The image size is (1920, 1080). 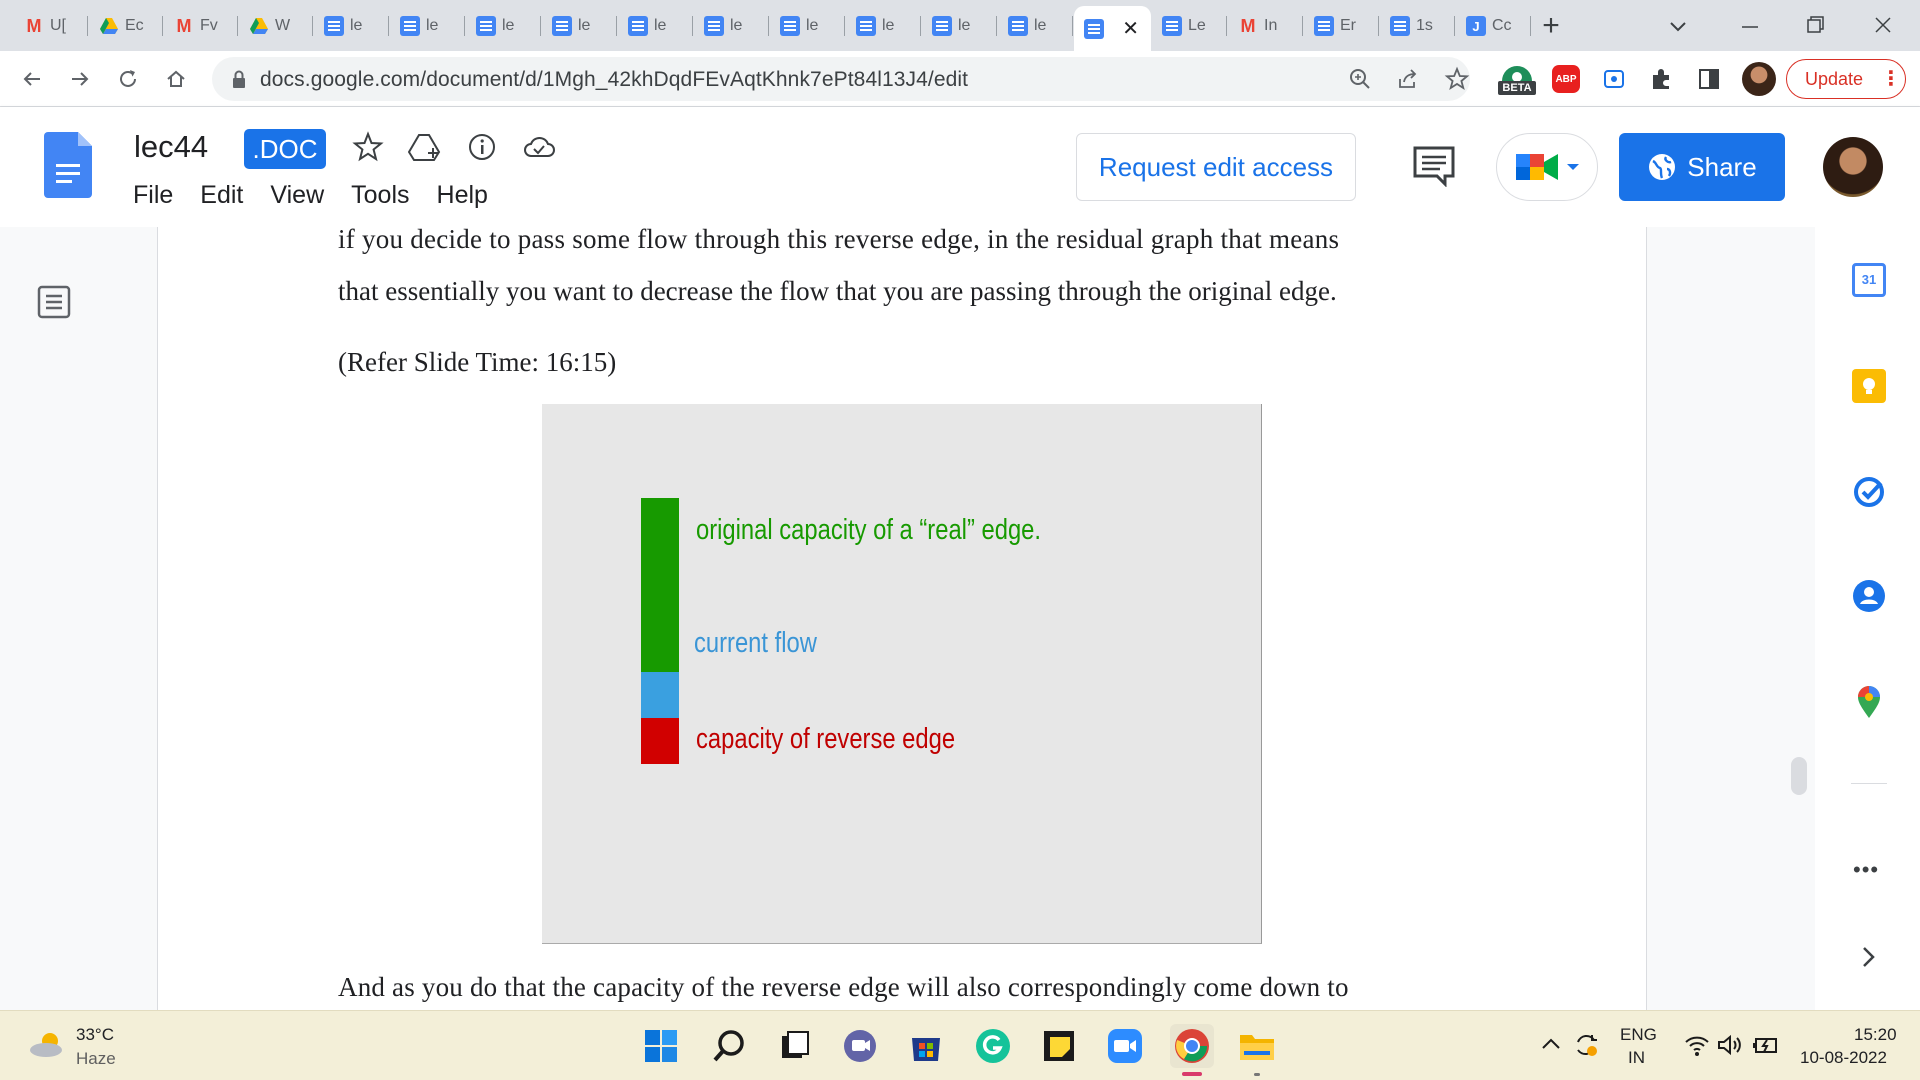 I want to click on scrollbar-thumb, so click(x=1799, y=776).